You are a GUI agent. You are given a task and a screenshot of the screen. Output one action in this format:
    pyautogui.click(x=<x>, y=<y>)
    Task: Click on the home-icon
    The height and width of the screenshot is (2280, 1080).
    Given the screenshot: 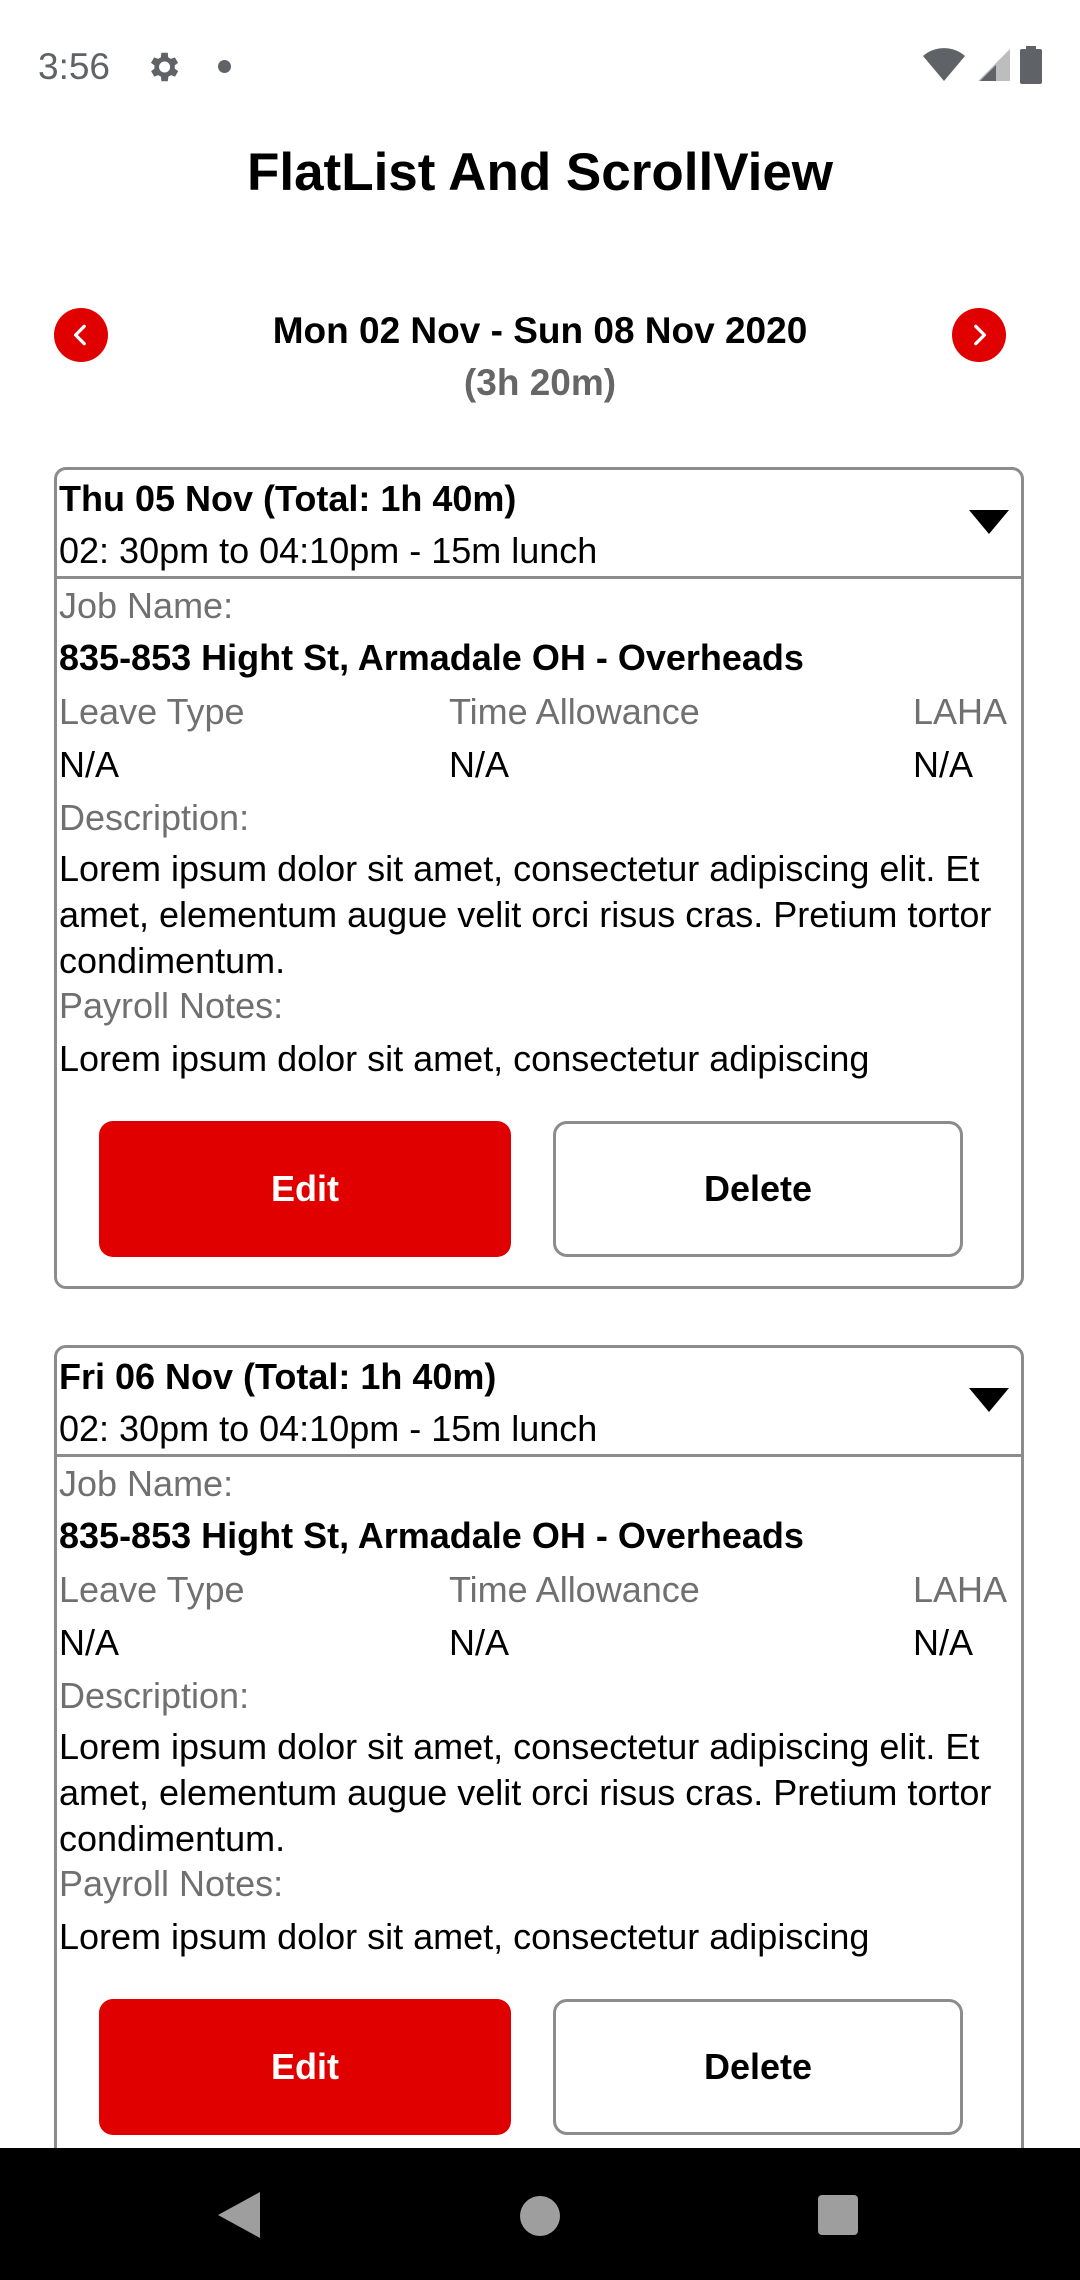 What is the action you would take?
    pyautogui.click(x=540, y=2216)
    